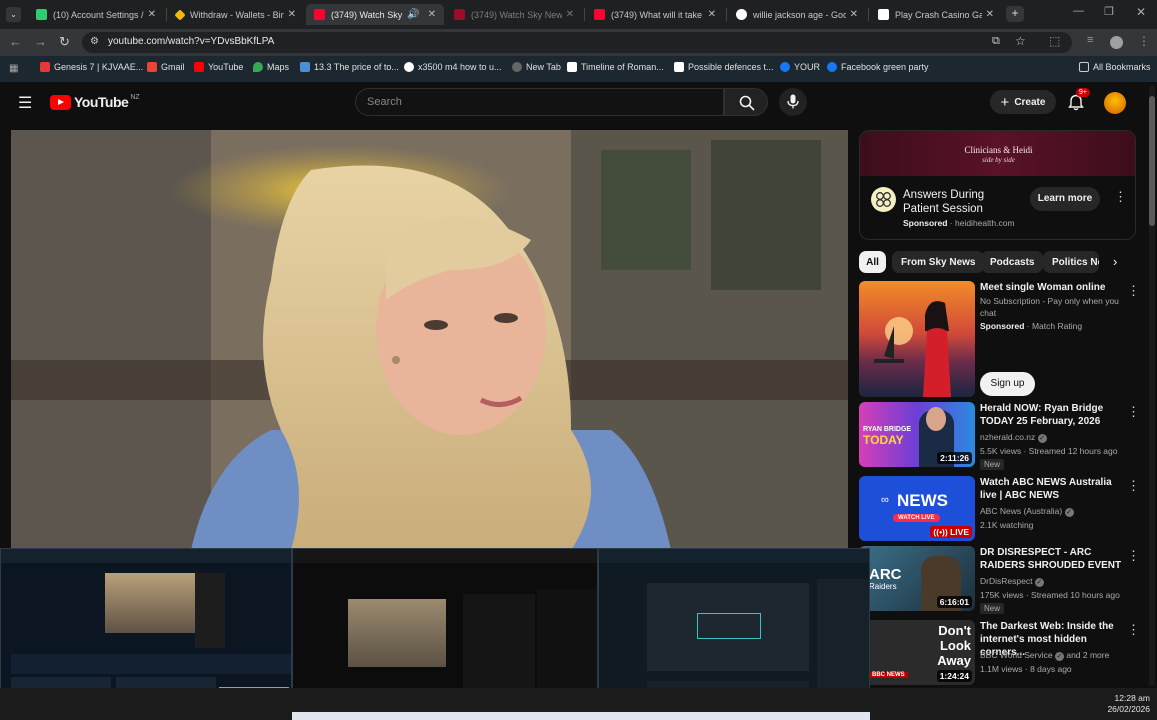  I want to click on new-tab-button: +, so click(1015, 14).